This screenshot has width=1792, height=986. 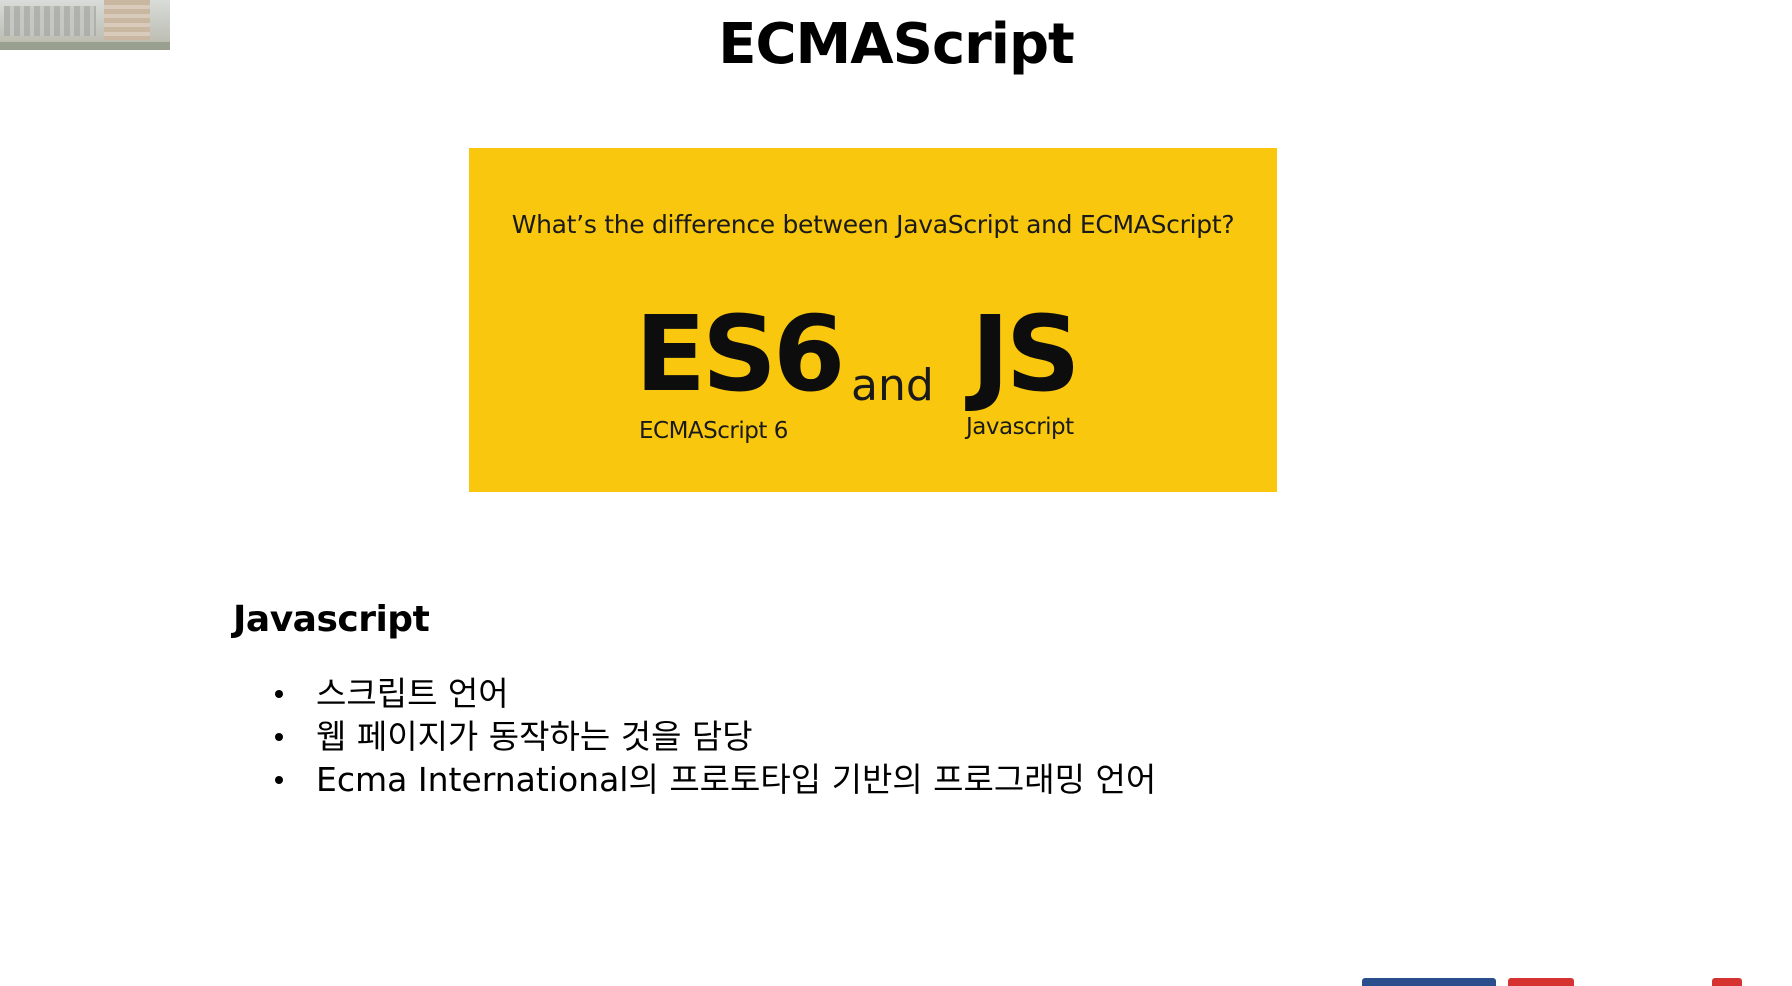 What do you see at coordinates (736, 779) in the screenshot?
I see `list-item-text: Ecma International의 프로토타입 기반의 프로그래밍 언어` at bounding box center [736, 779].